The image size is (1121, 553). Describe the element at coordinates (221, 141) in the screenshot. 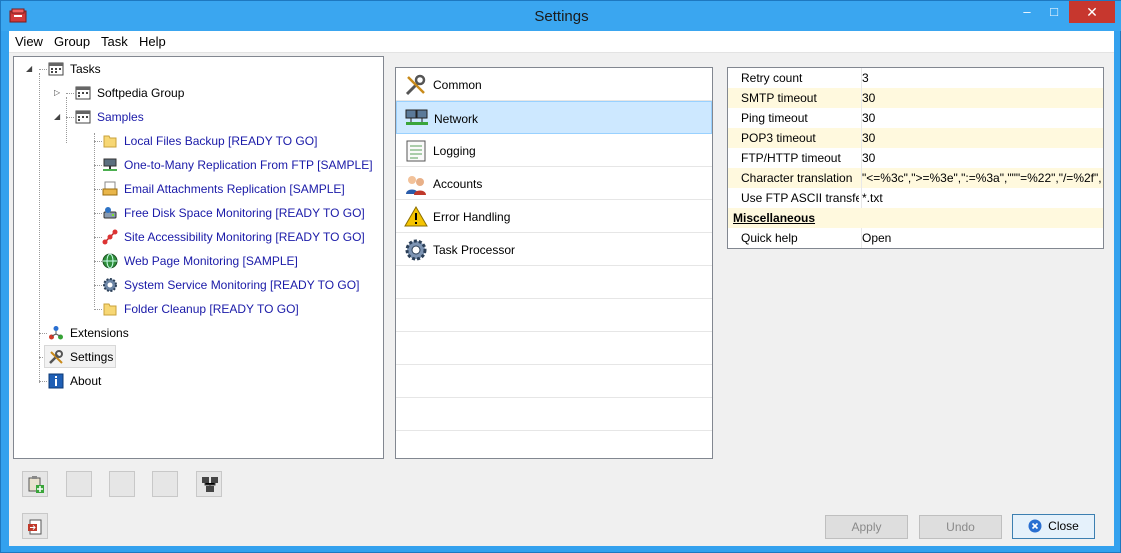

I see `tree-item-label: Local Files Backup [READY TO GO]` at that location.